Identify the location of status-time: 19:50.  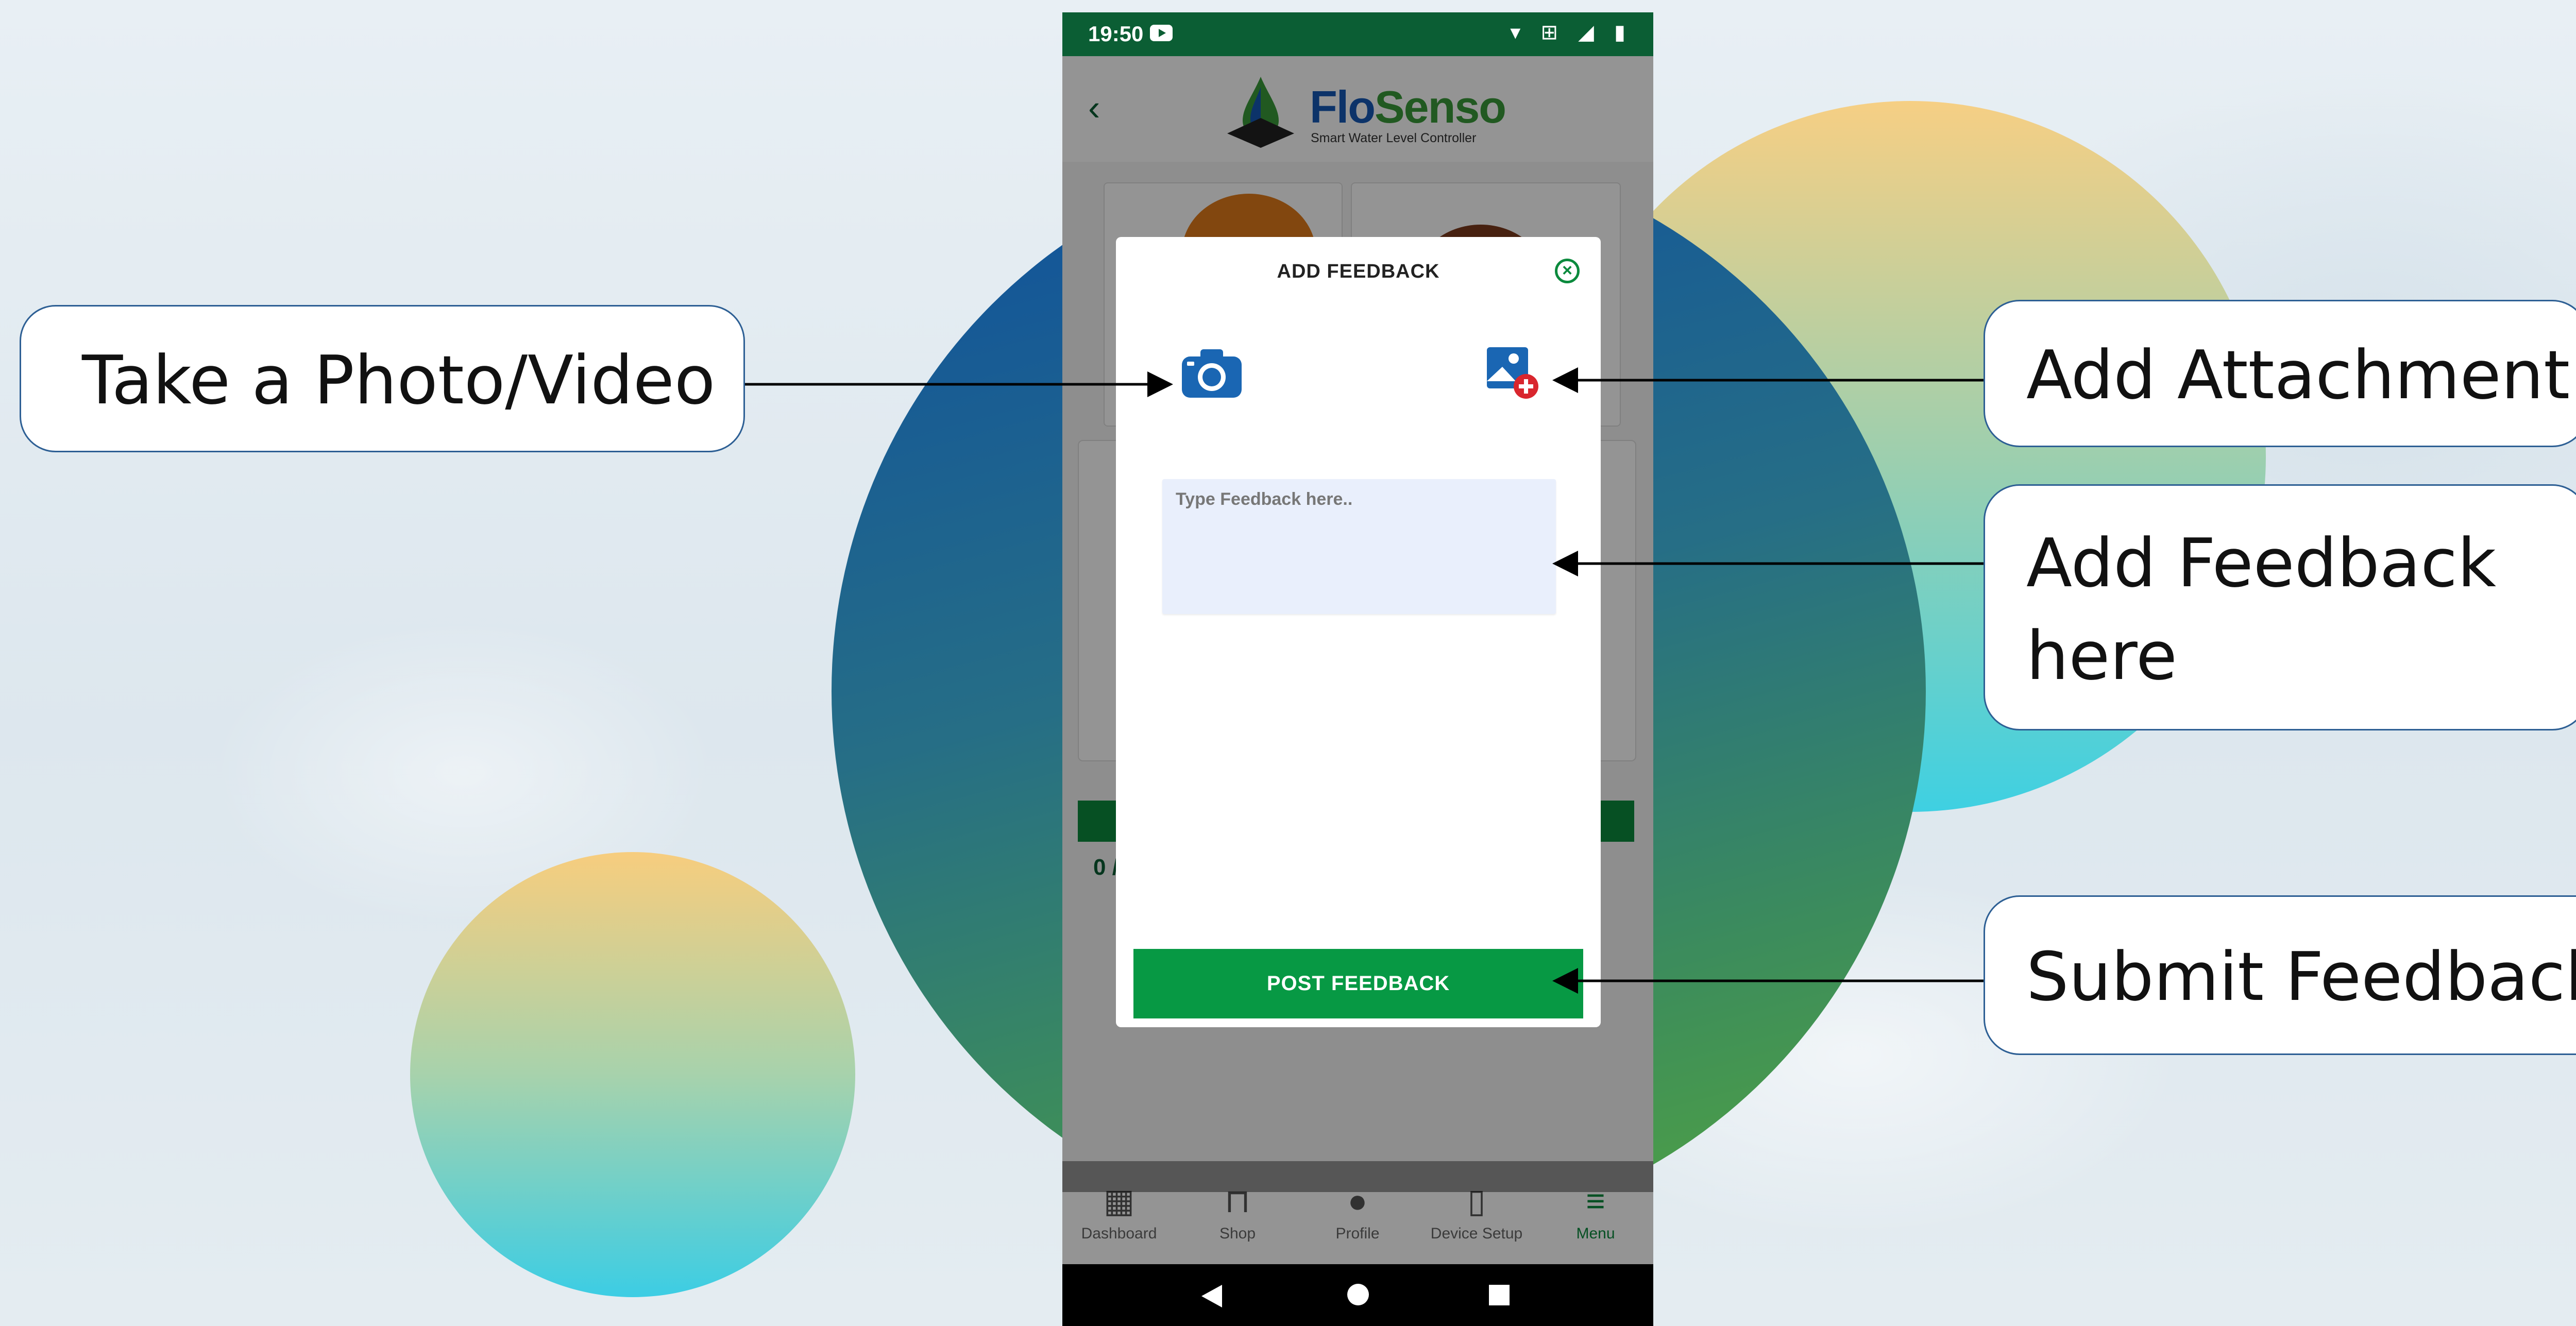
(1116, 34).